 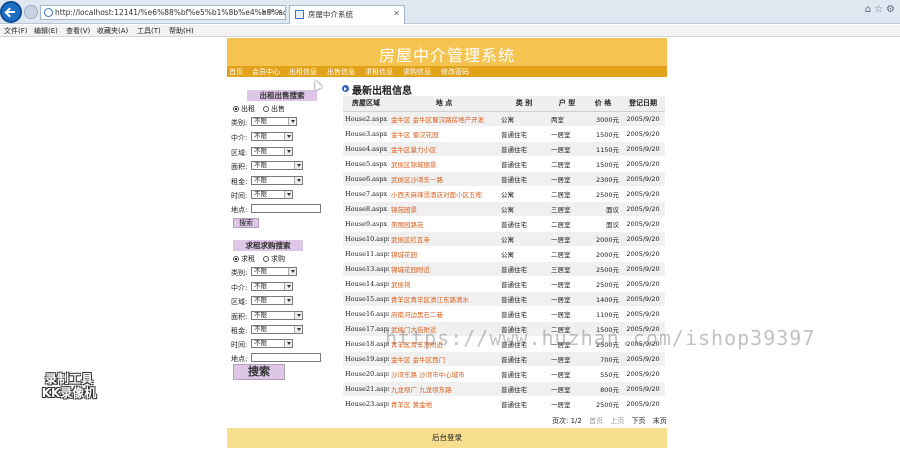 What do you see at coordinates (239, 359) in the screenshot?
I see `want-address-label: 地点:` at bounding box center [239, 359].